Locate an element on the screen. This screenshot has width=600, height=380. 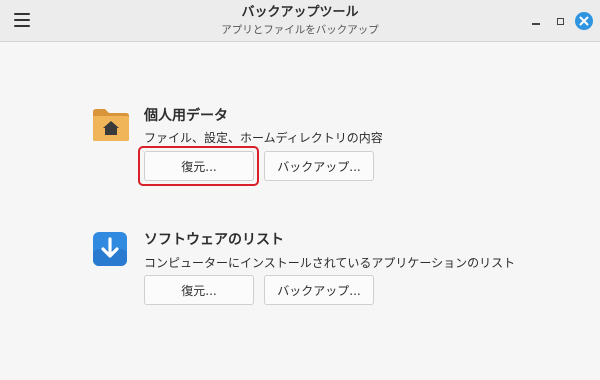
header-bar: バックアップツール アプリとファイルをバックアップ is located at coordinates (300, 21).